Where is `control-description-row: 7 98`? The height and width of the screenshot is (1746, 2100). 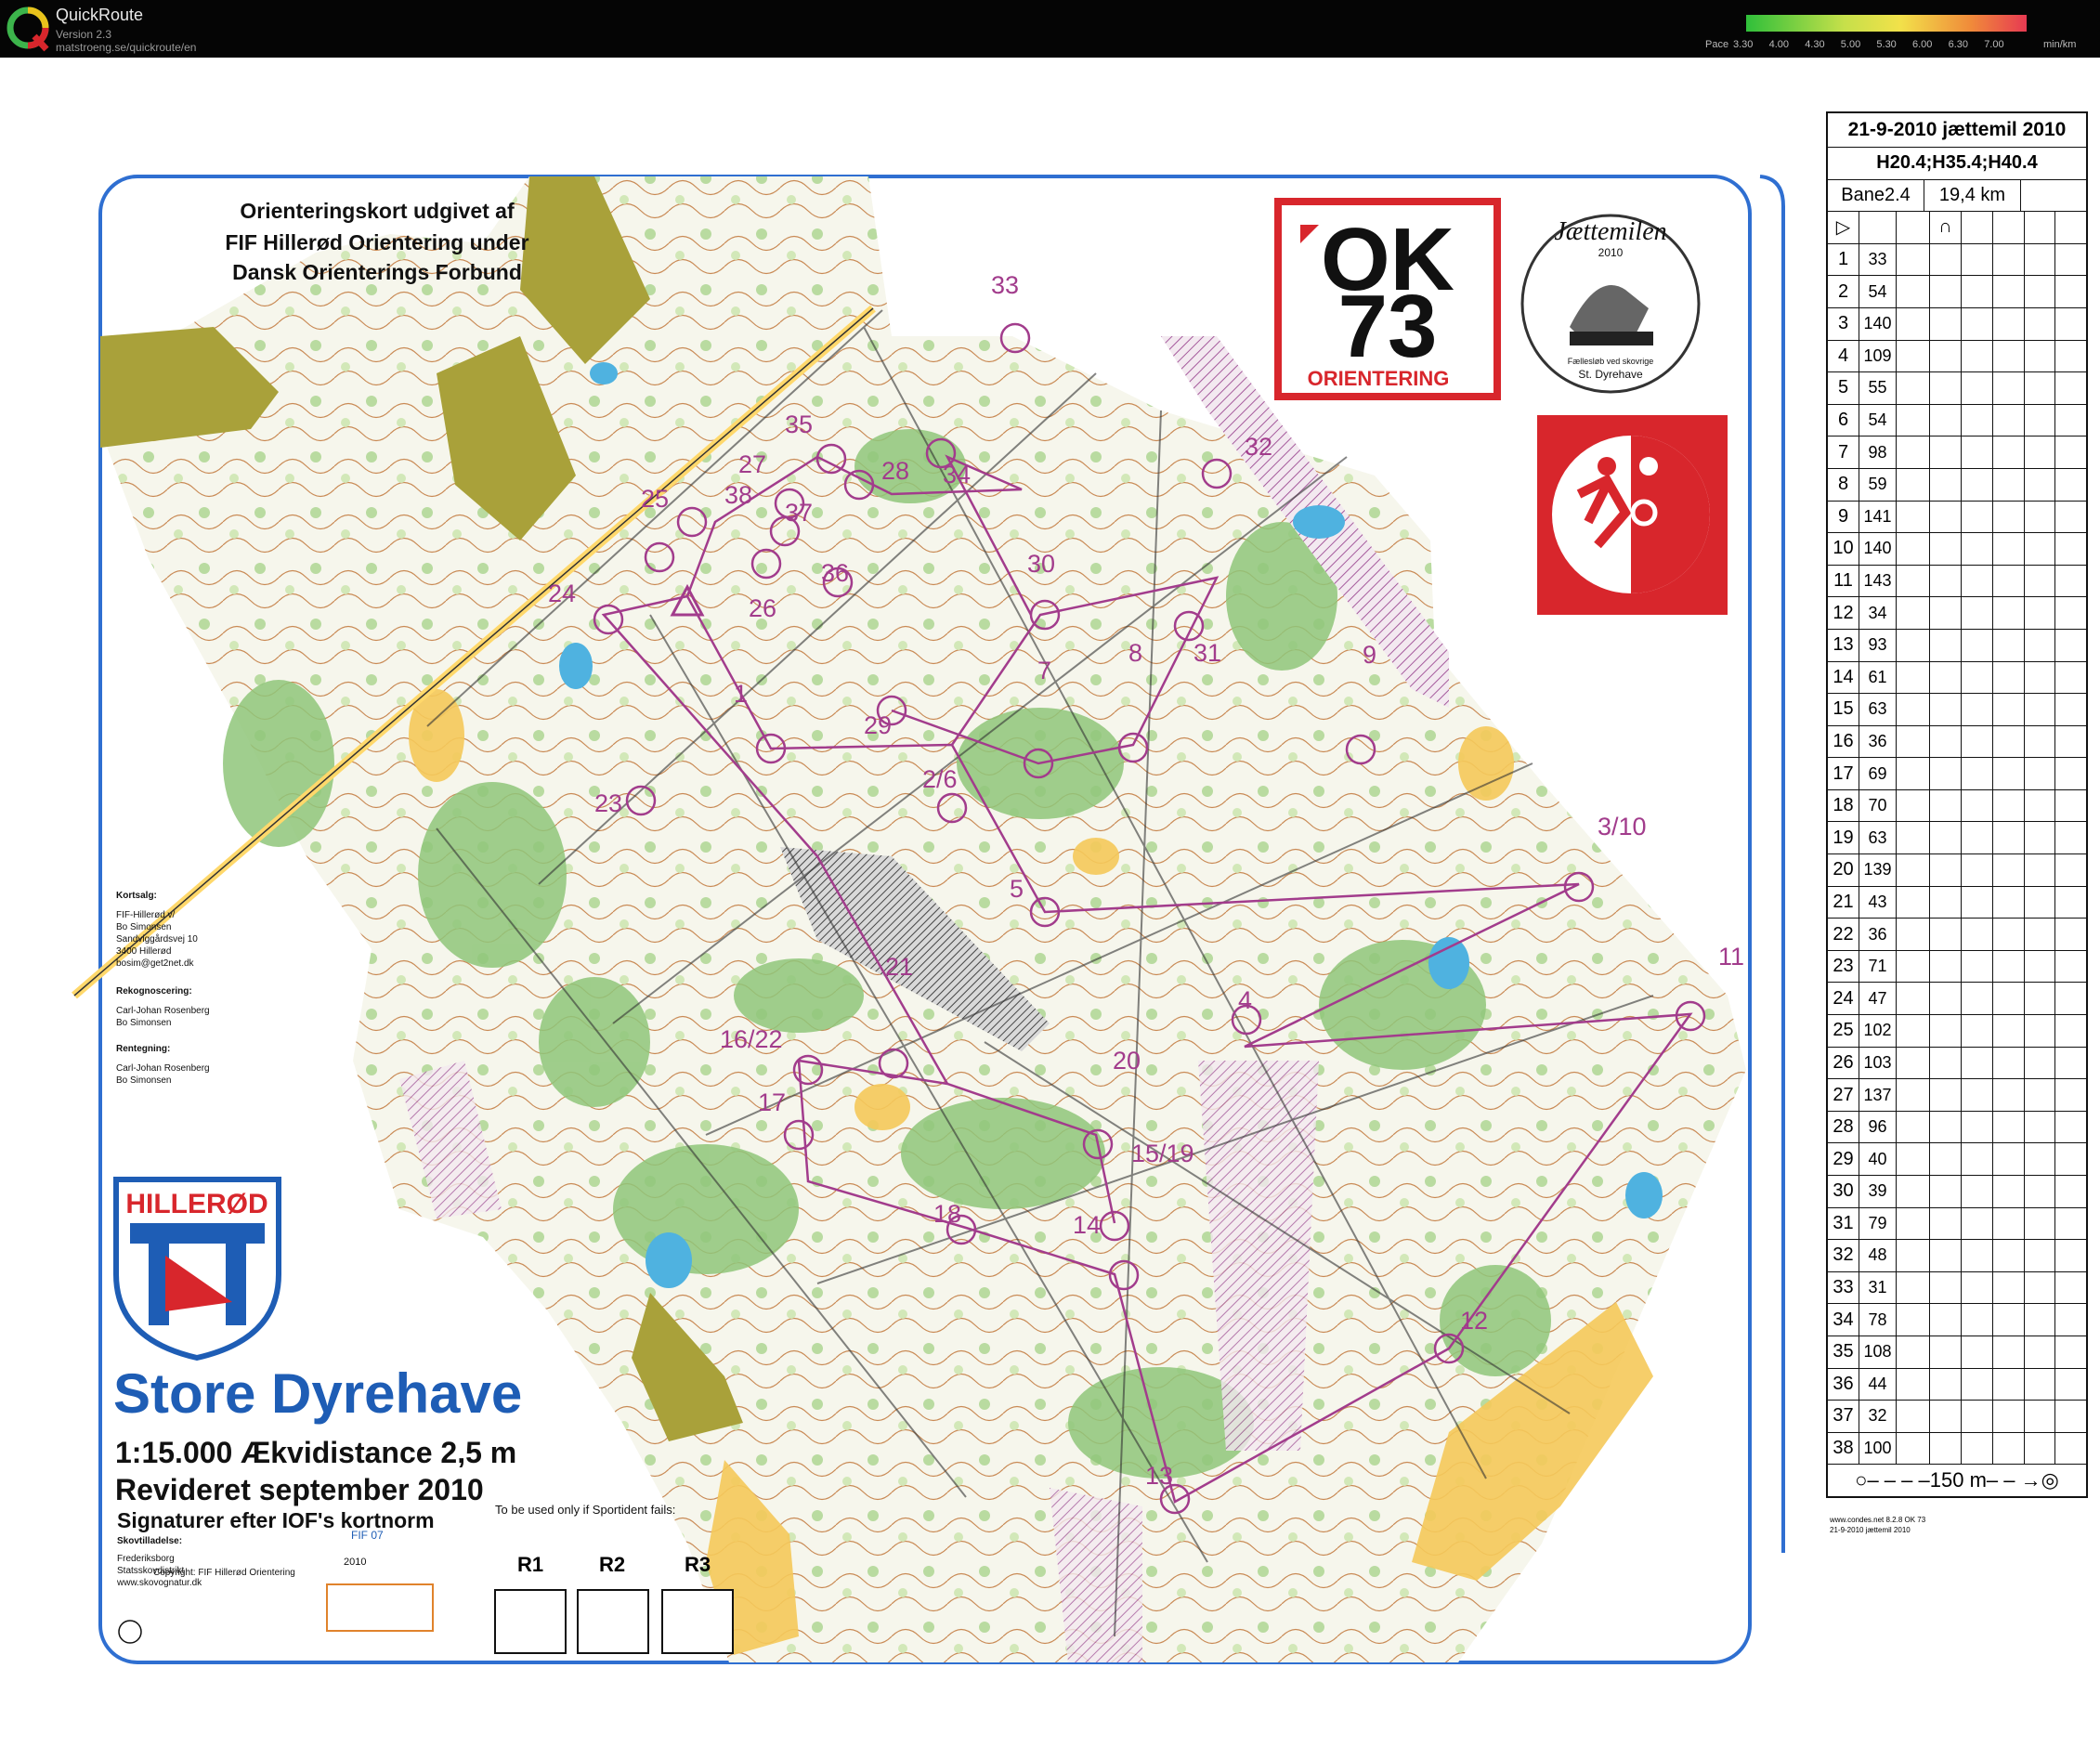 control-description-row: 7 98 is located at coordinates (1957, 452).